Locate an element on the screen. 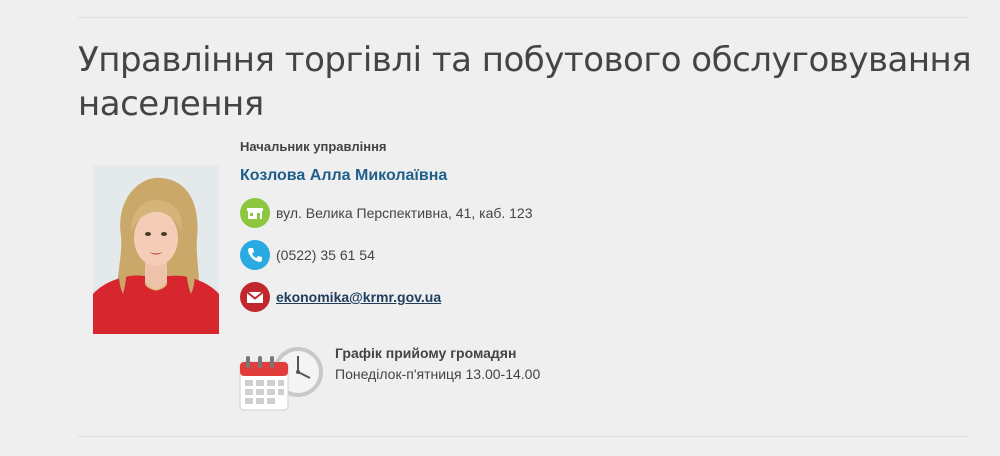 The height and width of the screenshot is (456, 1000). head-role-label: Начальник управління is located at coordinates (313, 146).